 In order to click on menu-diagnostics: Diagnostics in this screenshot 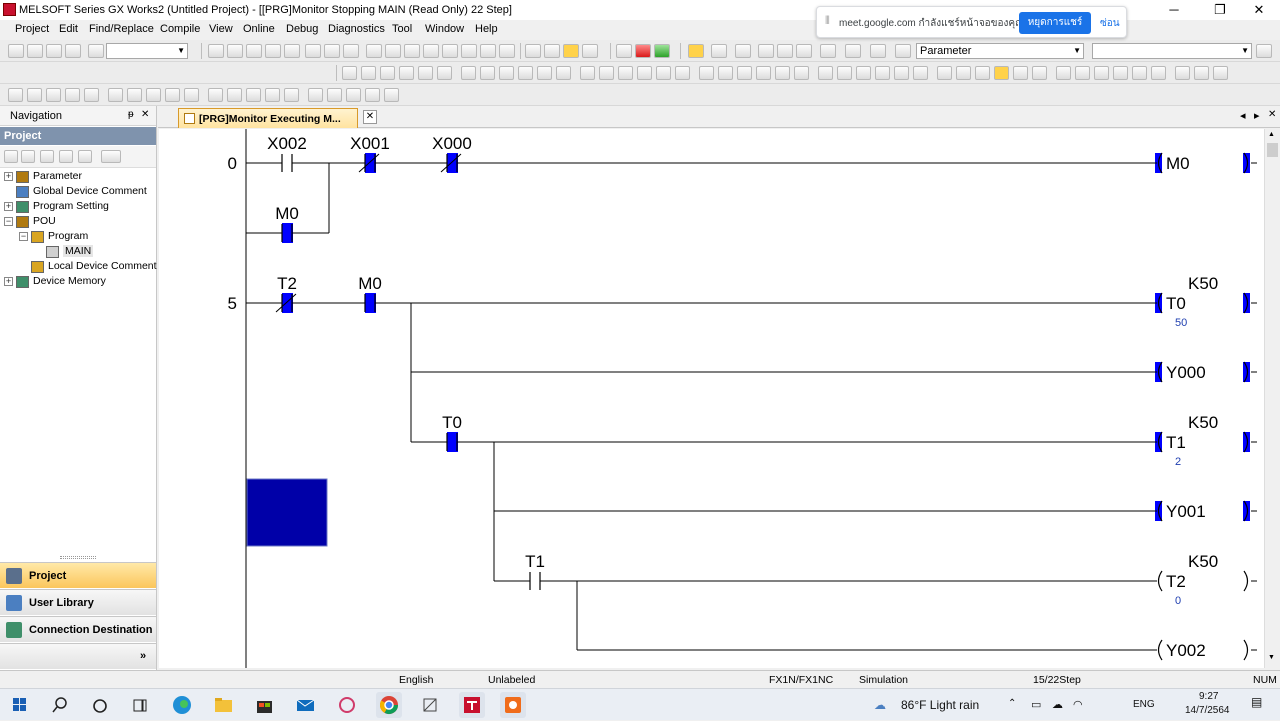, I will do `click(356, 29)`.